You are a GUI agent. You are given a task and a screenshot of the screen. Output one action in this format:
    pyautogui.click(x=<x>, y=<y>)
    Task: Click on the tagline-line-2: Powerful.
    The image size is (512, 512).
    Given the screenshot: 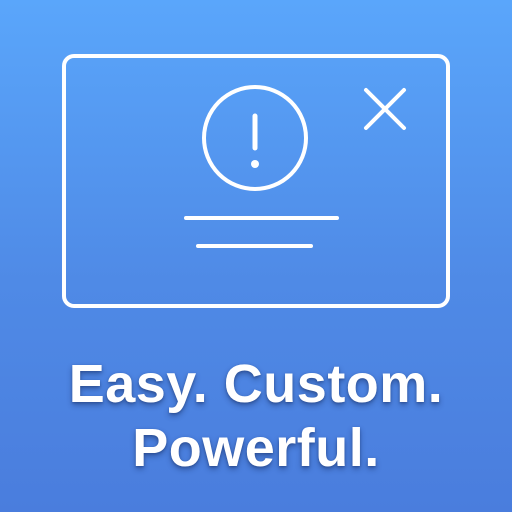 What is the action you would take?
    pyautogui.click(x=256, y=448)
    